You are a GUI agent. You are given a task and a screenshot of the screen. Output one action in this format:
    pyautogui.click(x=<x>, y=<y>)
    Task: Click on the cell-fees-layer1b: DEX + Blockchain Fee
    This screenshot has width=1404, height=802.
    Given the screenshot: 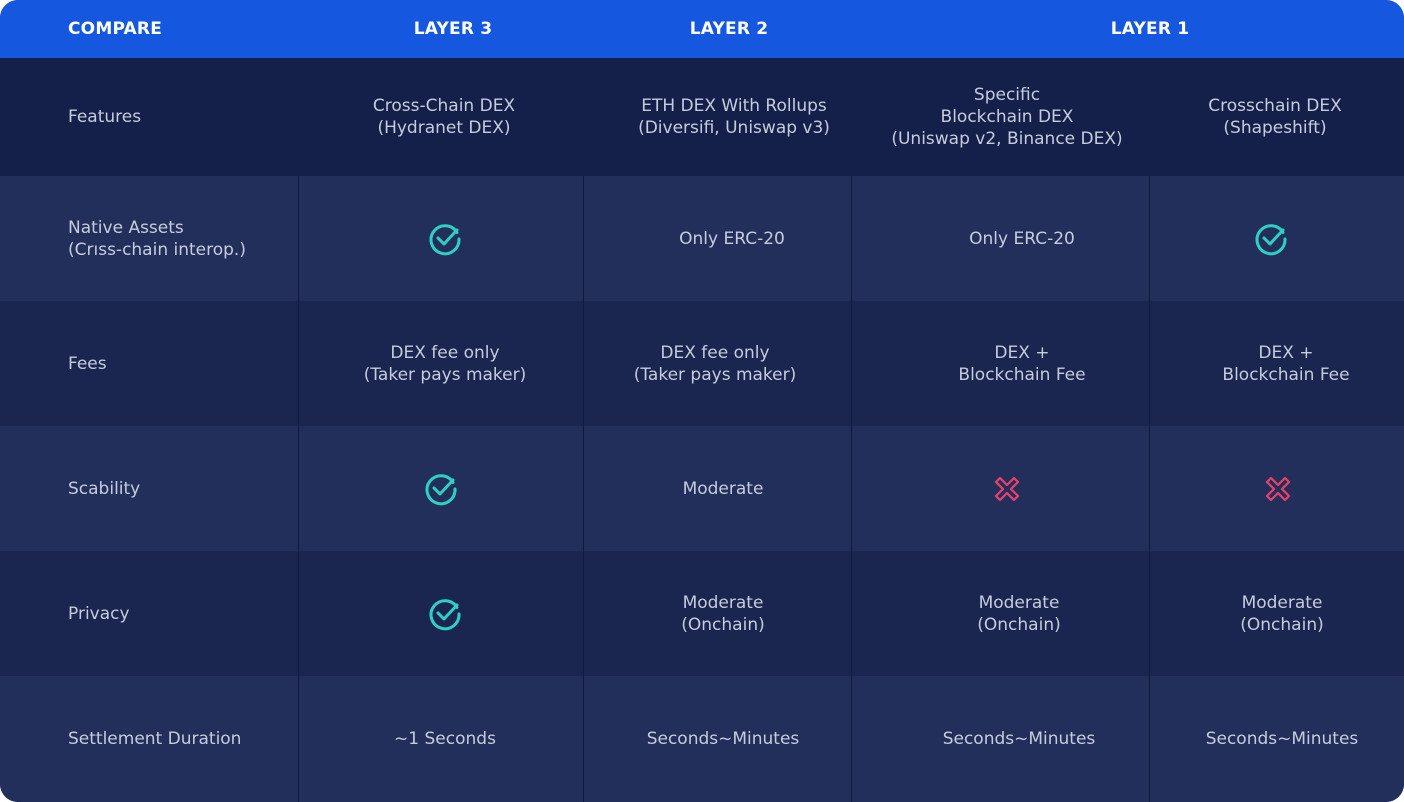 What is the action you would take?
    pyautogui.click(x=1286, y=363)
    